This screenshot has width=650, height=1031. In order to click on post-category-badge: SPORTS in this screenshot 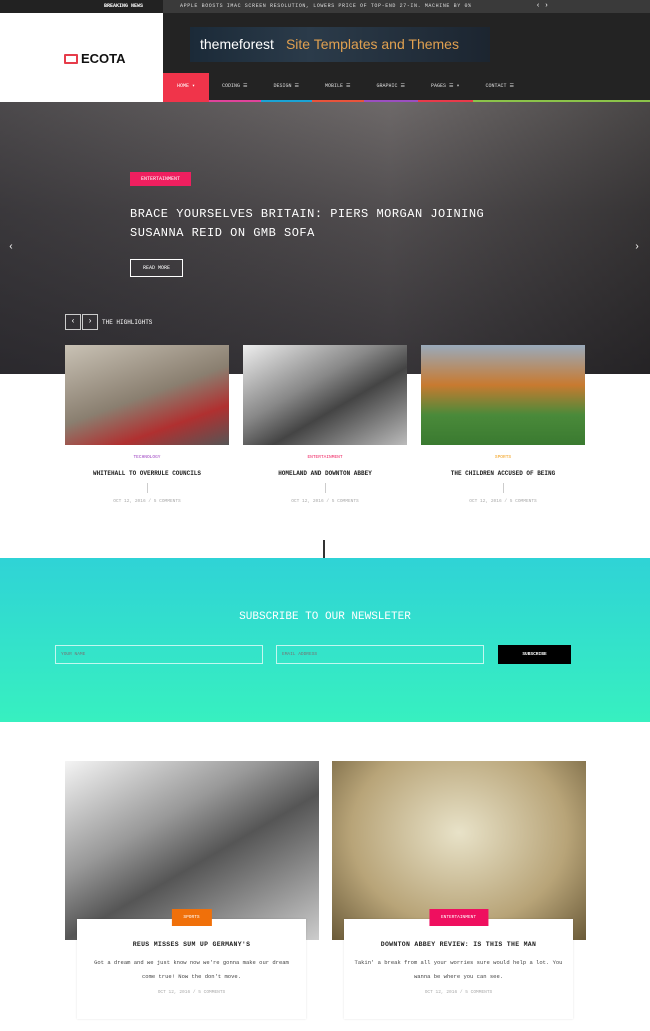, I will do `click(191, 917)`.